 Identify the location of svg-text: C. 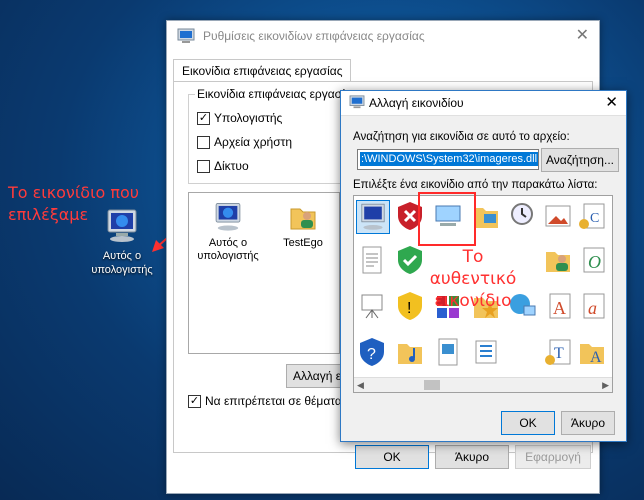
(594, 218).